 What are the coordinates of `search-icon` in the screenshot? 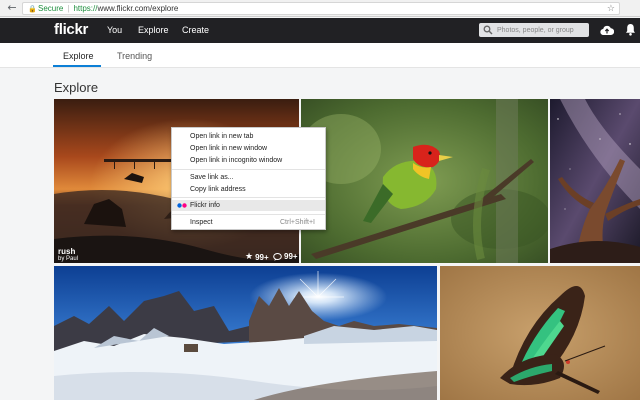 It's located at (488, 30).